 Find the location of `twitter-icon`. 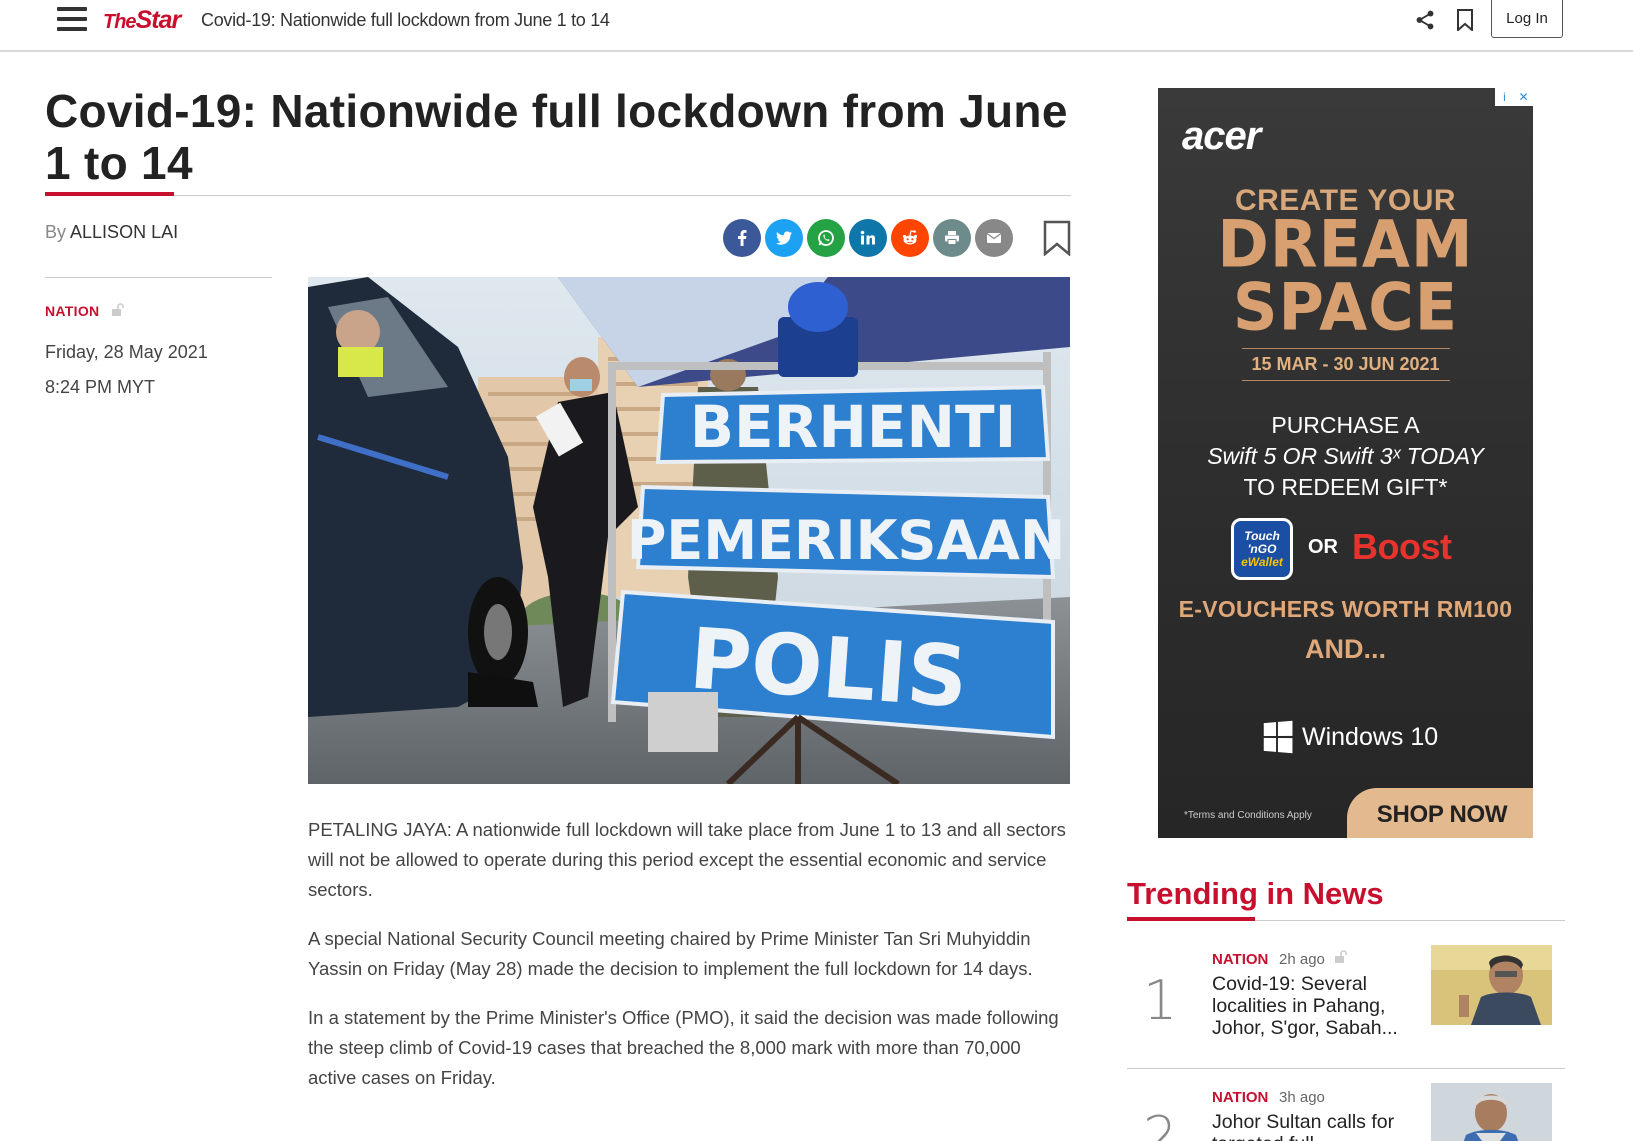

twitter-icon is located at coordinates (784, 238).